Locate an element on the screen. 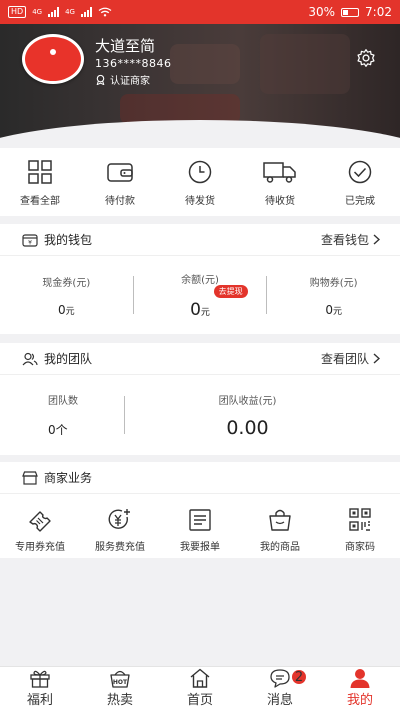 The height and width of the screenshot is (711, 400). wallet-header: ¥ 我的钱包 查看钱包 is located at coordinates (200, 240).